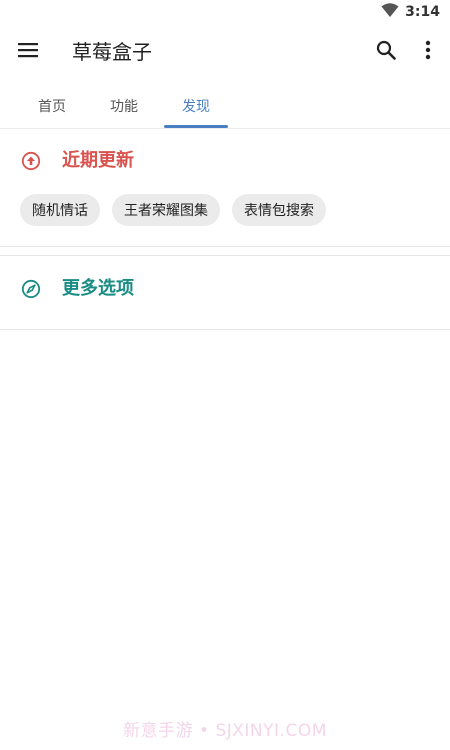 The height and width of the screenshot is (750, 450). I want to click on chip-honor-of-kings-gallery: 王者荣耀图集, so click(166, 210).